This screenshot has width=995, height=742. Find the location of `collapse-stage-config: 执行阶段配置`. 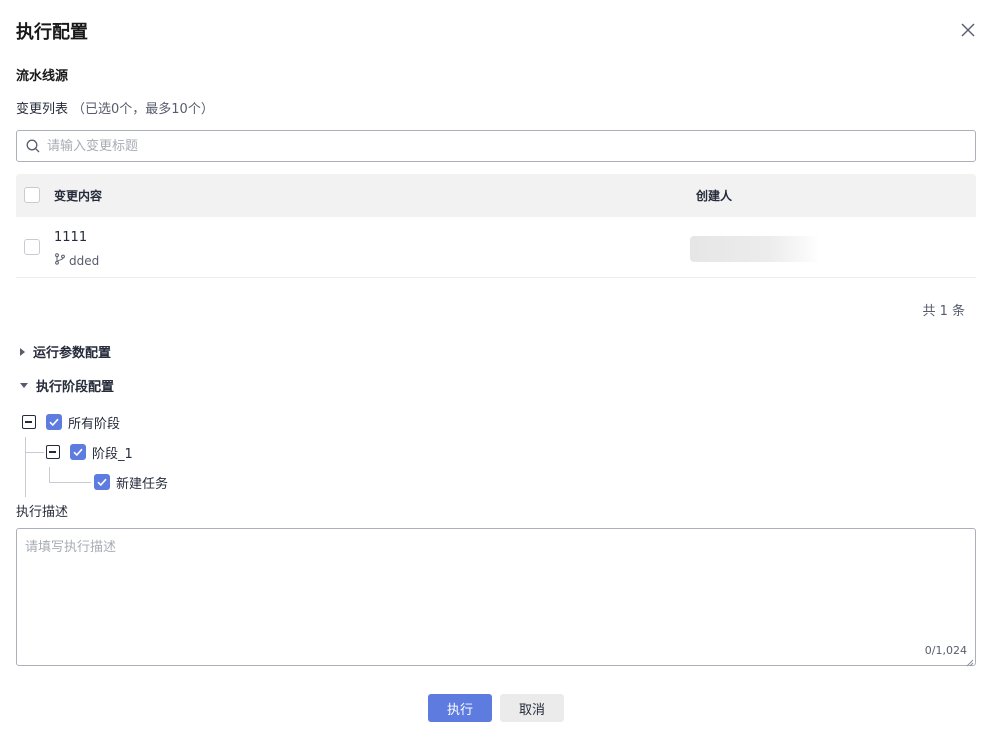

collapse-stage-config: 执行阶段配置 is located at coordinates (67, 385).